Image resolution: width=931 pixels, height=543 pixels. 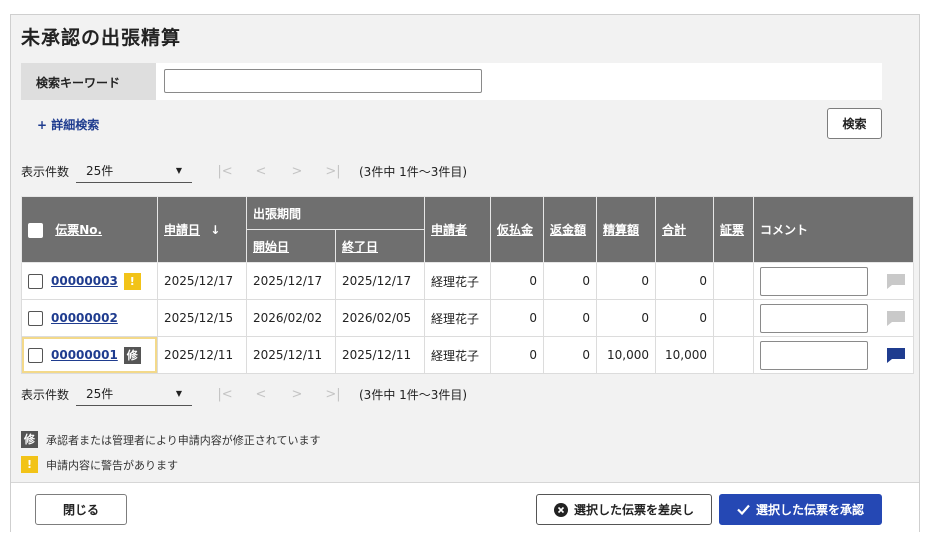 What do you see at coordinates (202, 318) in the screenshot?
I see `application-date-cell: 2025/12/15` at bounding box center [202, 318].